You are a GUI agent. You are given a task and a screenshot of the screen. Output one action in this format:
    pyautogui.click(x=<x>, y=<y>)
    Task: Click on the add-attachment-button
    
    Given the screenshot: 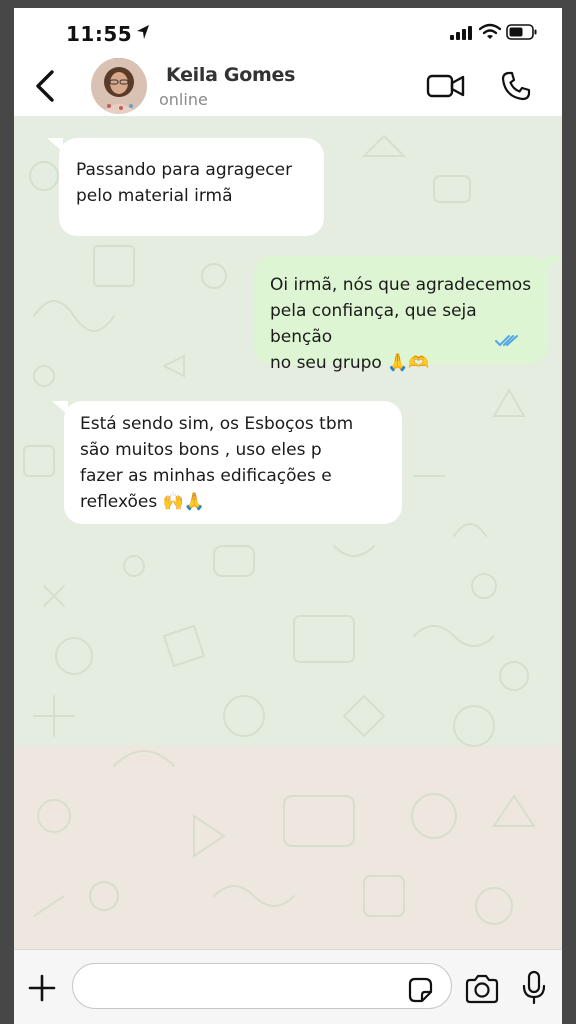 What is the action you would take?
    pyautogui.click(x=42, y=988)
    